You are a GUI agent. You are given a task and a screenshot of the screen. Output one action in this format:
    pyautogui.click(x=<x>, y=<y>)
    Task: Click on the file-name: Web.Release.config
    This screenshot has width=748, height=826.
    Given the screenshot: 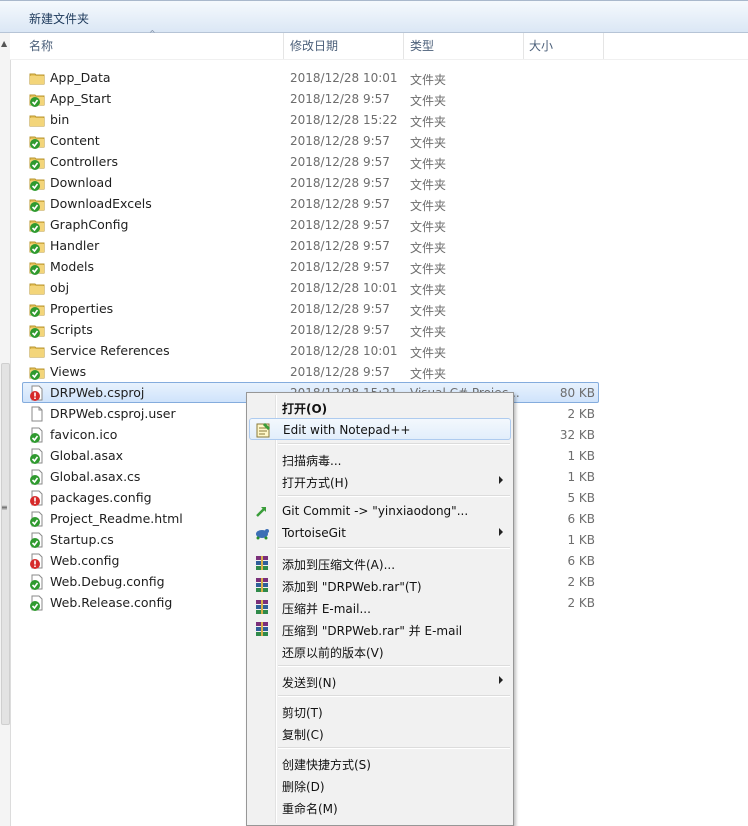 What is the action you would take?
    pyautogui.click(x=111, y=602)
    